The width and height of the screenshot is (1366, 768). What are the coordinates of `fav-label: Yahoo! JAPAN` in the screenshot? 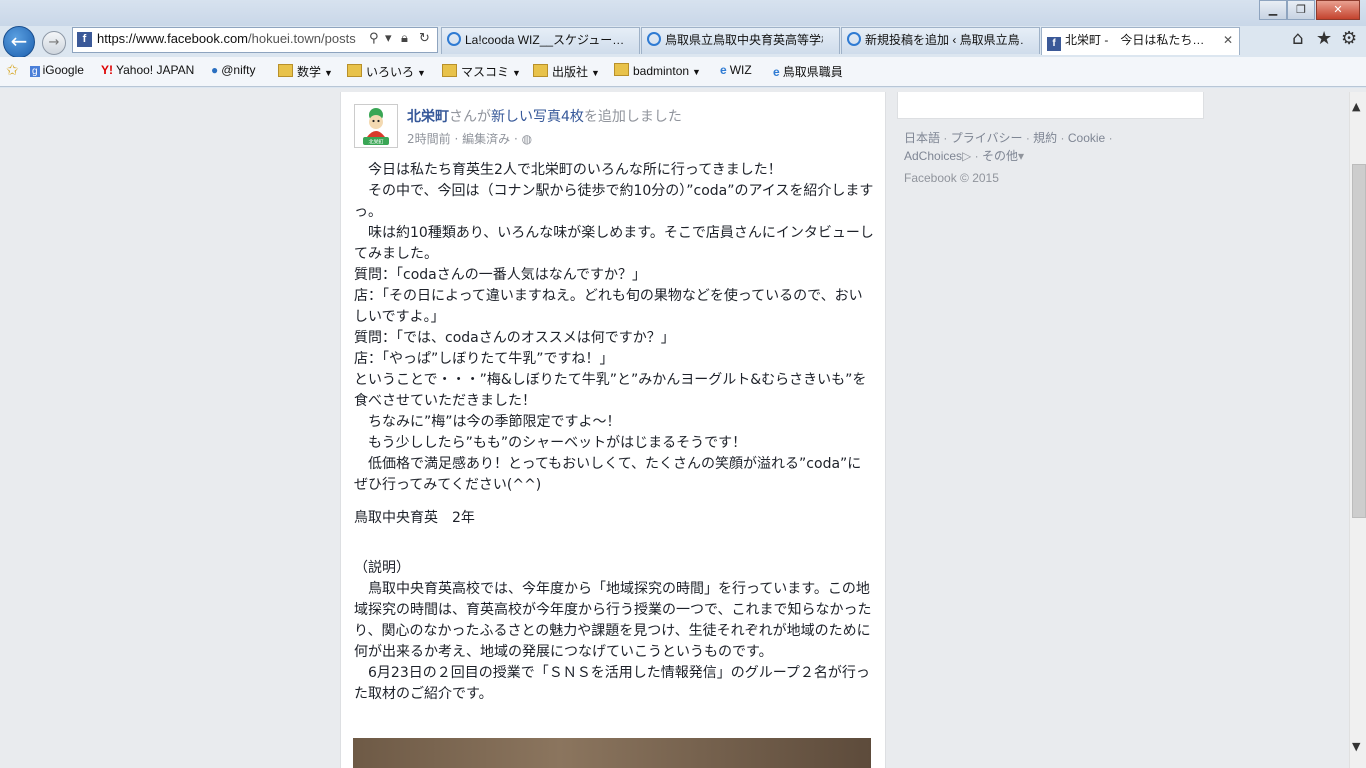 It's located at (155, 70).